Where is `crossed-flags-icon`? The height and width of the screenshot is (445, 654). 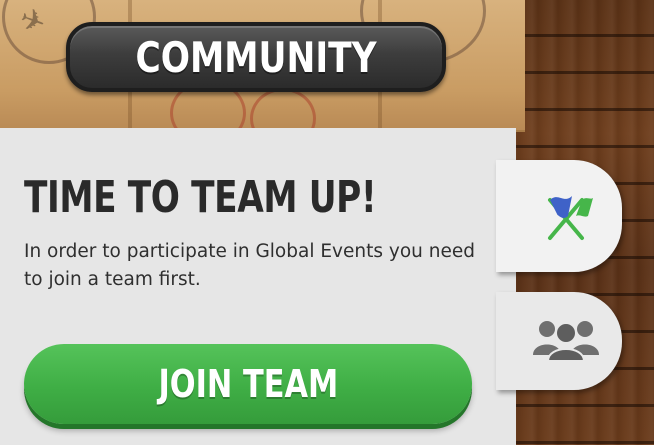 crossed-flags-icon is located at coordinates (566, 216).